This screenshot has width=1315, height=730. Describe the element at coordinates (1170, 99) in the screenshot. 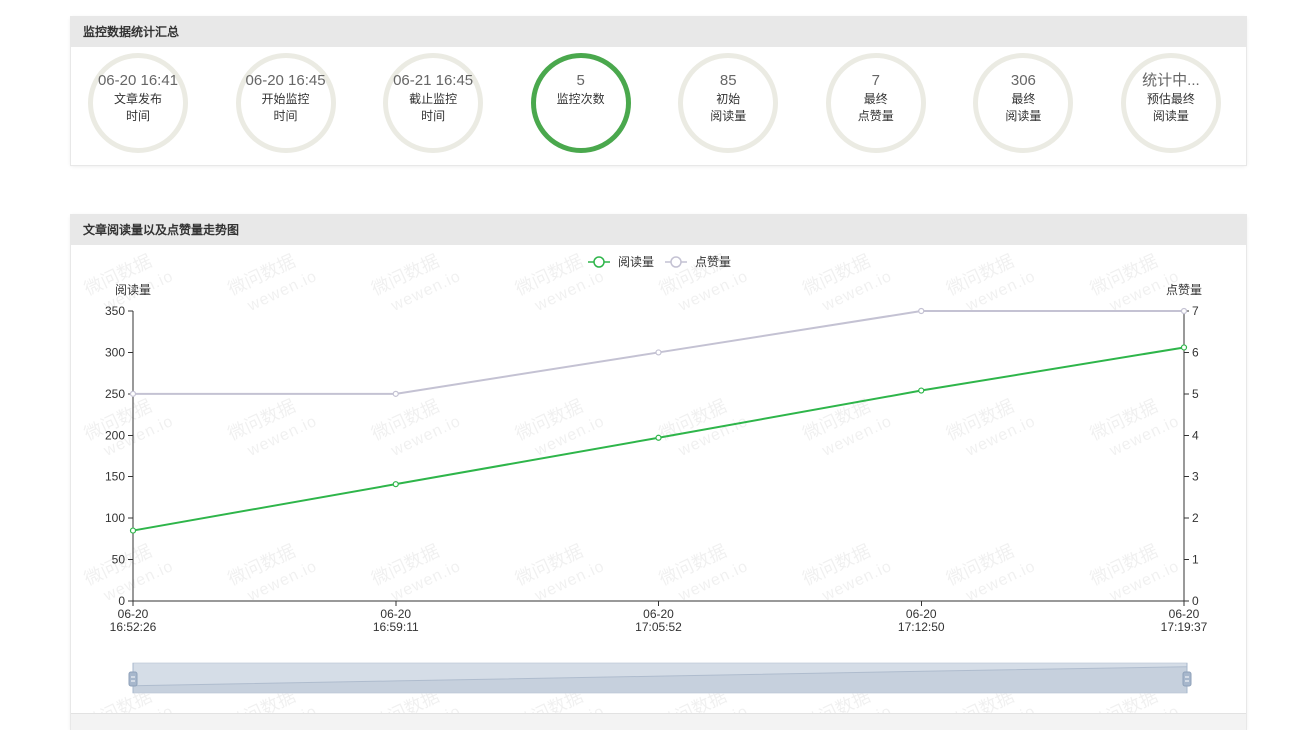

I see `stat-label: 预估最终` at that location.